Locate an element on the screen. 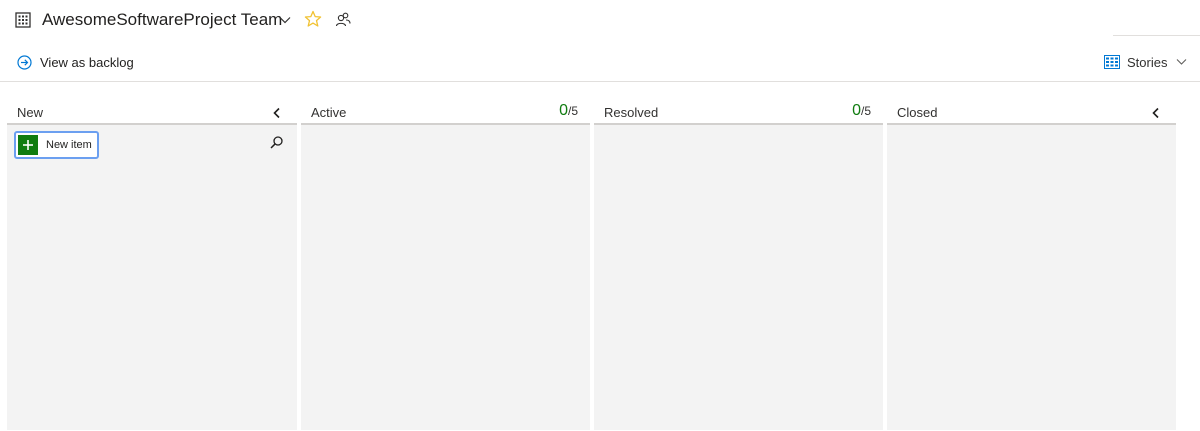 This screenshot has width=1200, height=431. board-toolbar: View as backlog Stories is located at coordinates (600, 61).